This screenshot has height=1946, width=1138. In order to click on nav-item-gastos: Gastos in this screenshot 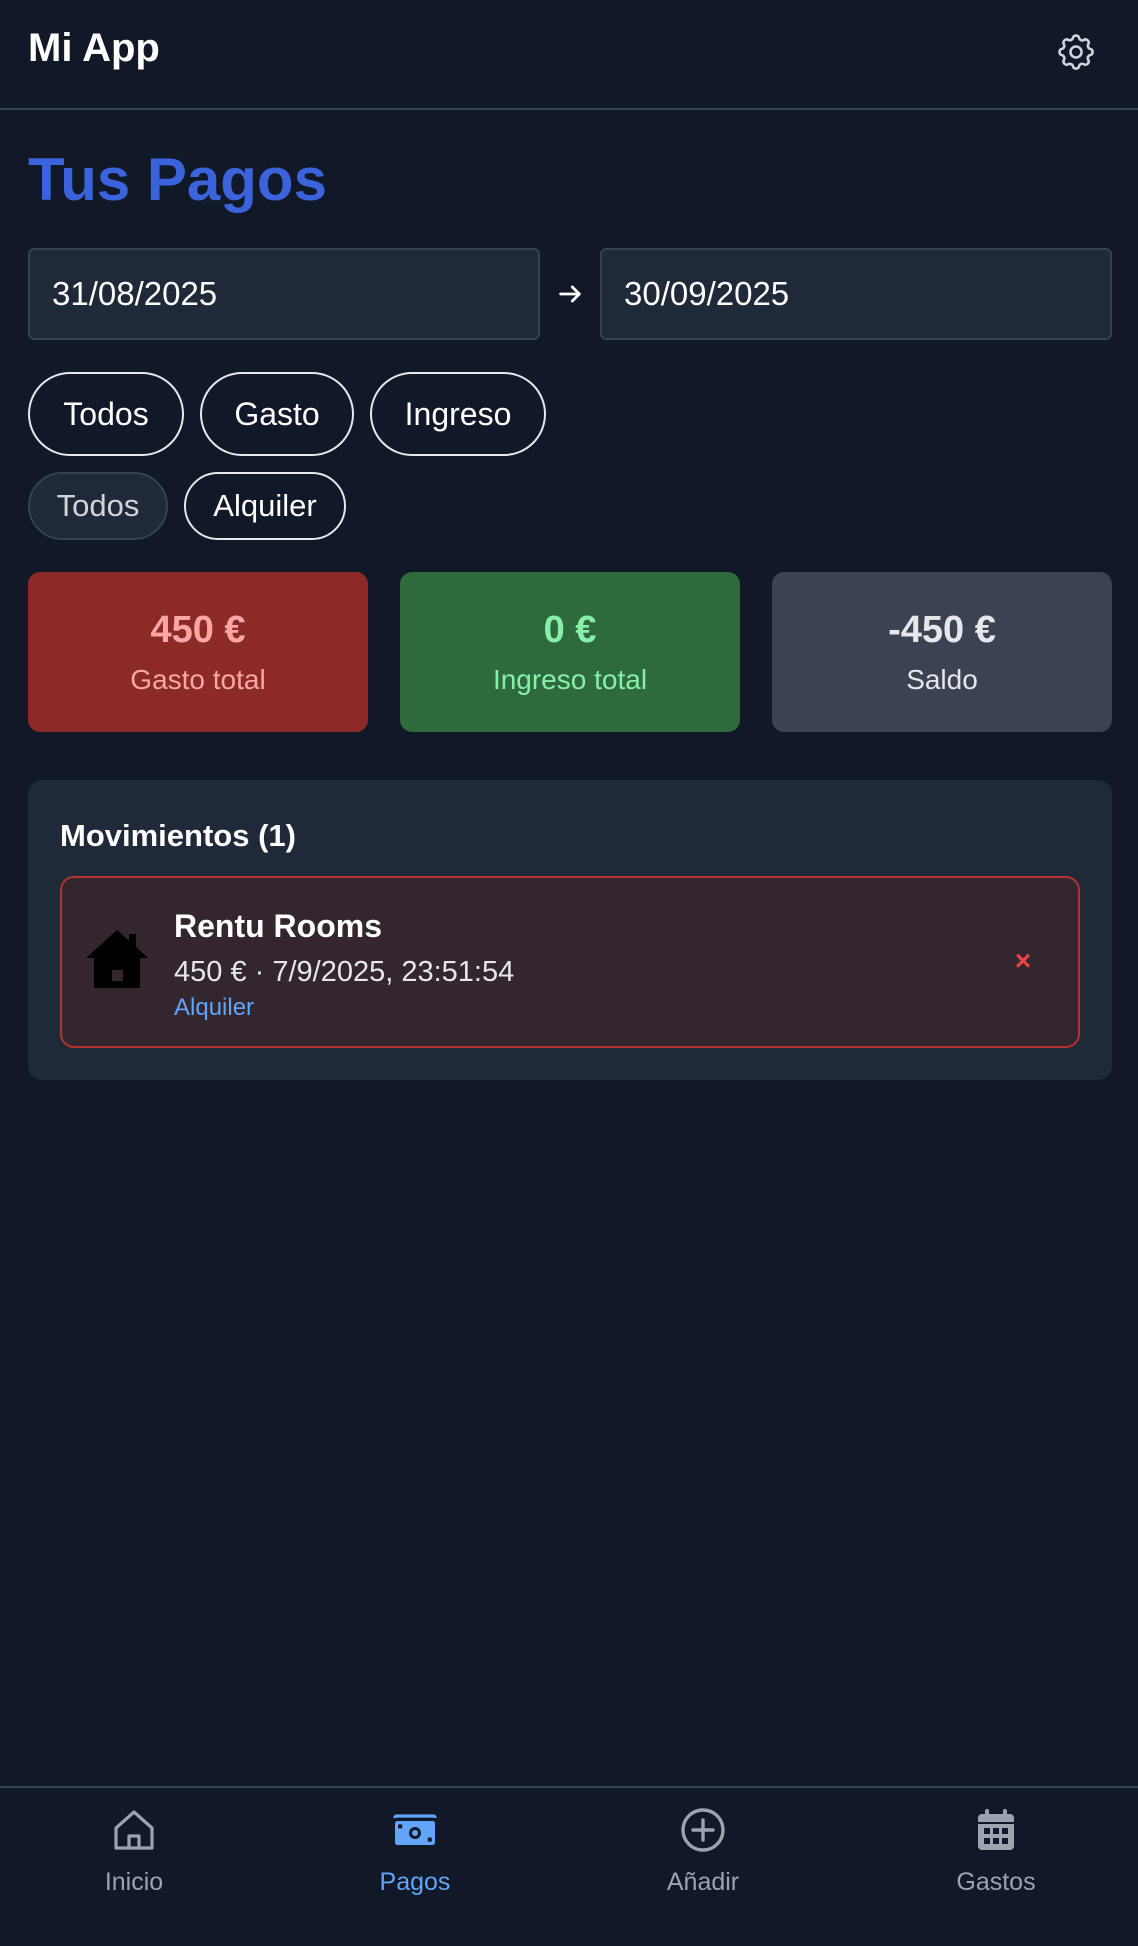, I will do `click(996, 1861)`.